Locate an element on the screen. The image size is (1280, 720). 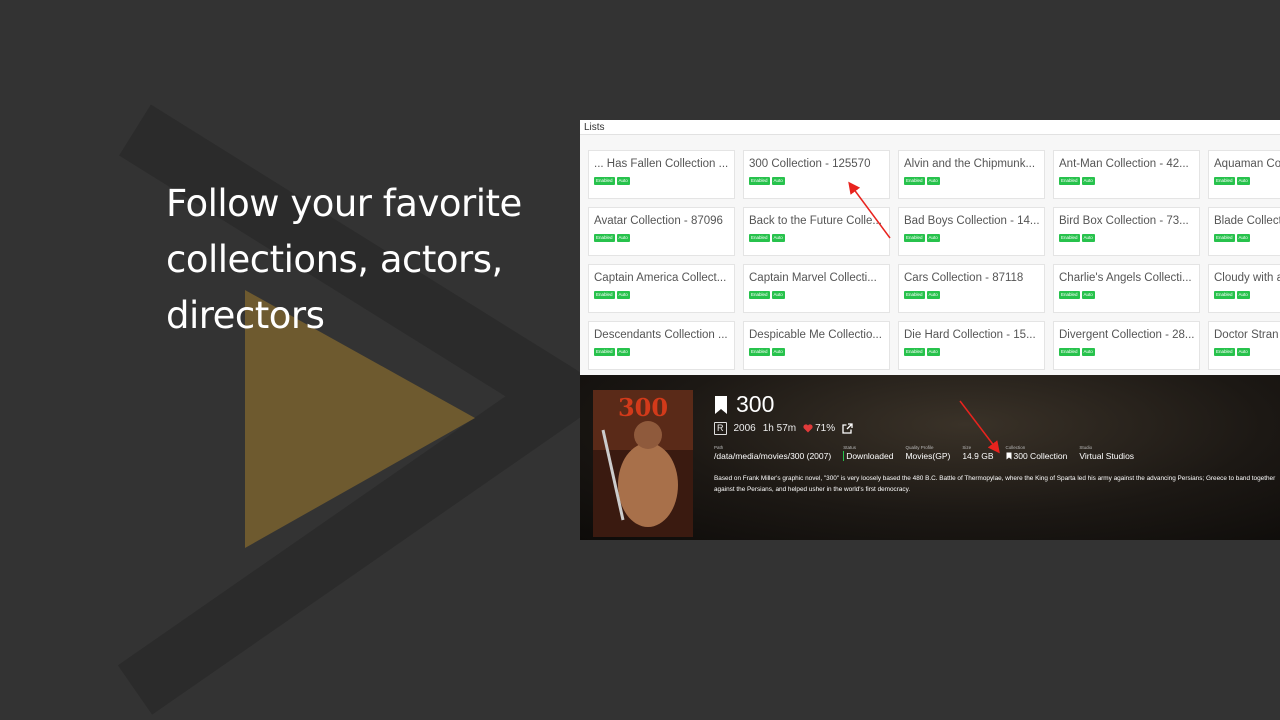
arrow-to-collection-card is located at coordinates (869, 210).